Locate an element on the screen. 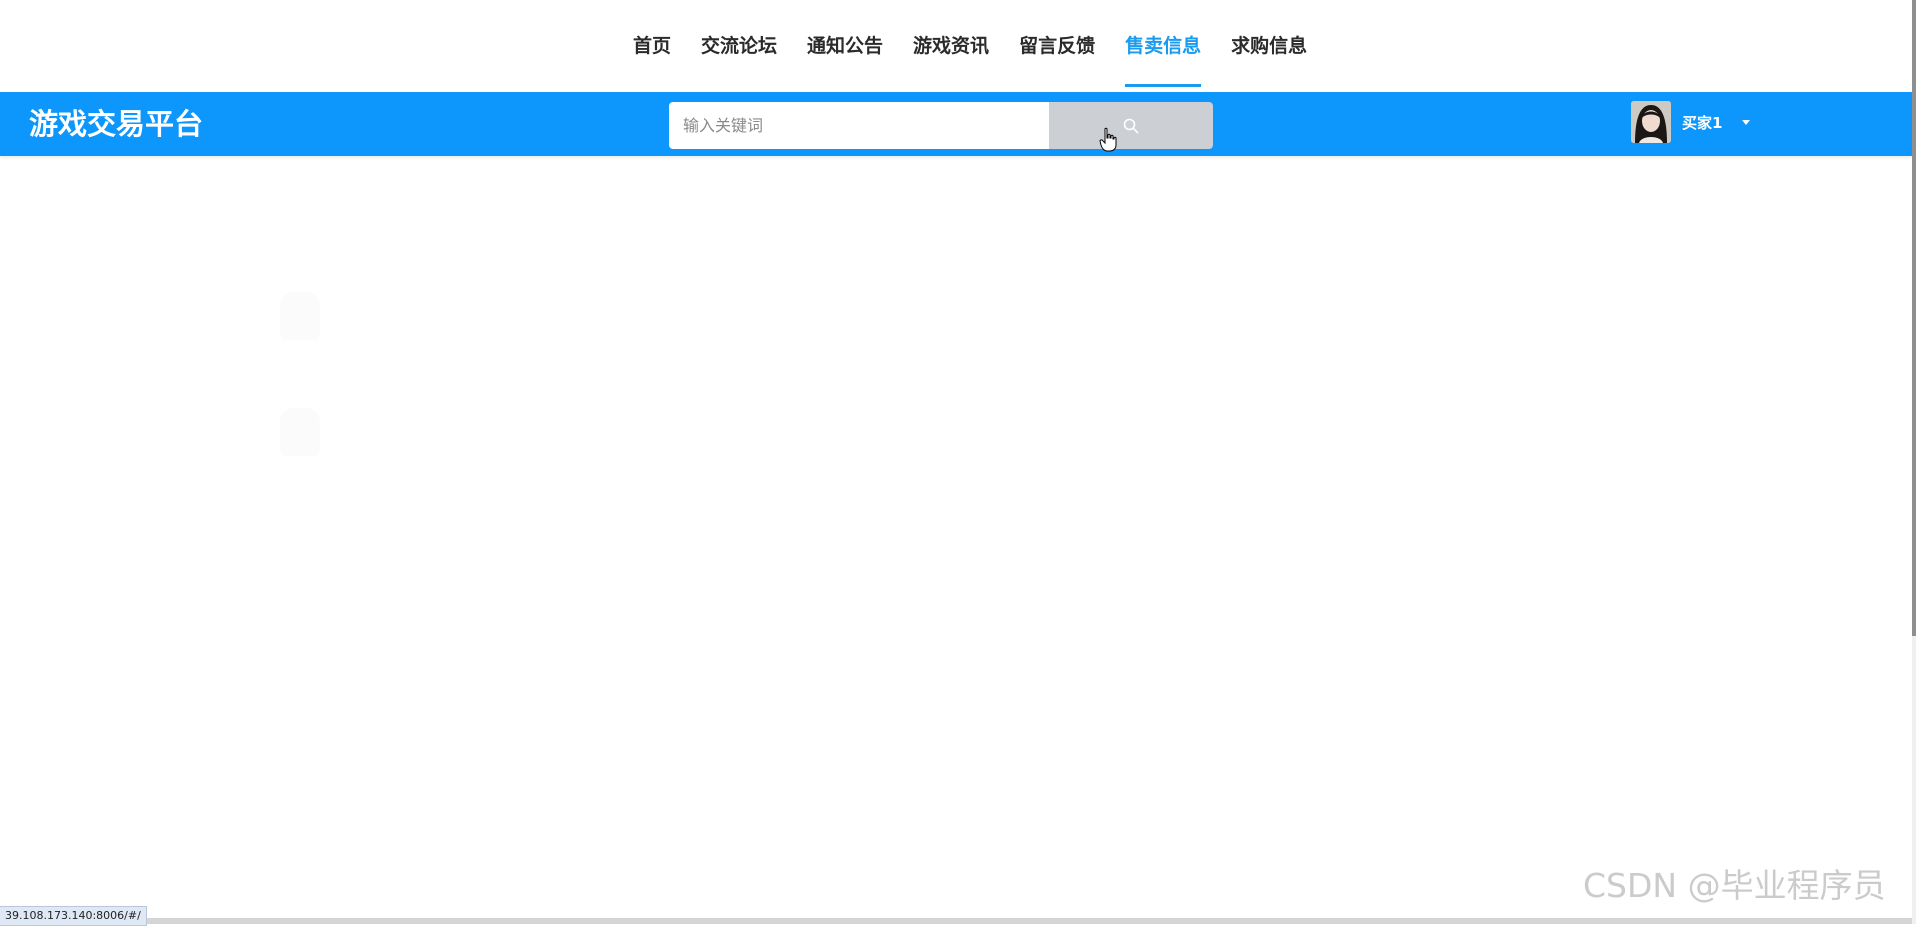  site-brand: 游戏交易平台 is located at coordinates (116, 124).